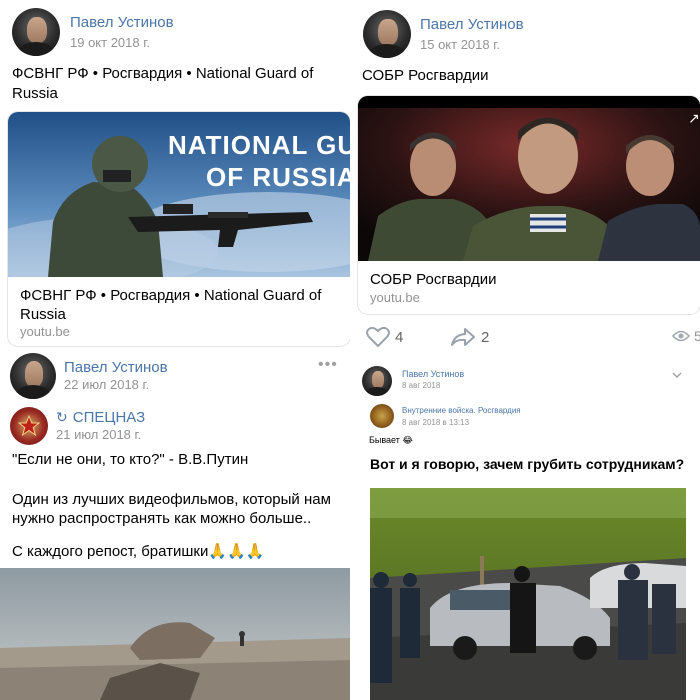 The image size is (700, 700). What do you see at coordinates (460, 44) in the screenshot?
I see `post-date: 15 окт 2018 г.` at bounding box center [460, 44].